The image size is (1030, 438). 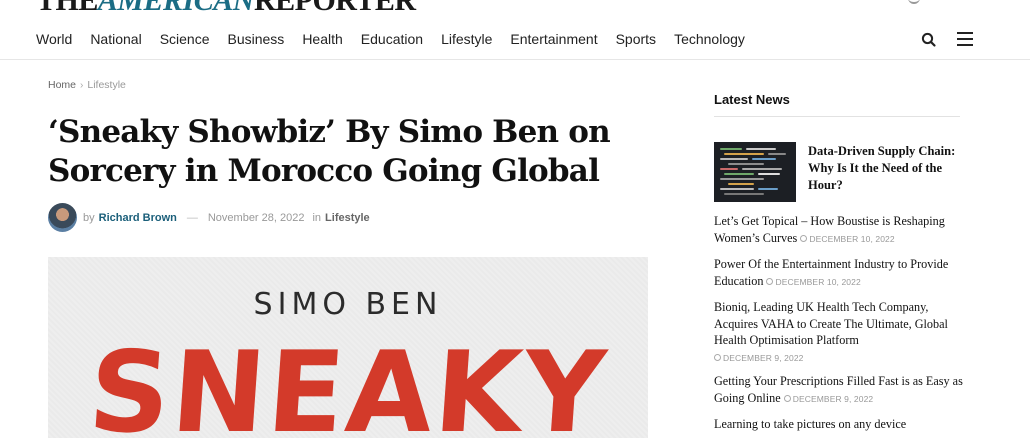 I want to click on publish-date: November 28, 2022, so click(x=256, y=218).